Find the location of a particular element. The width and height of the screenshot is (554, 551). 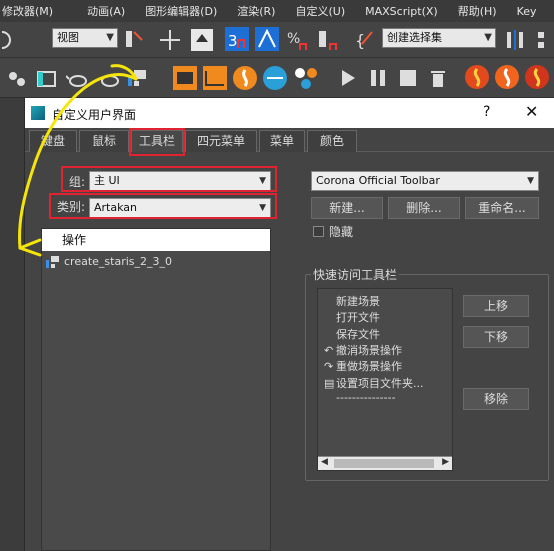

scroll-left-icon: ◀ is located at coordinates (324, 462).